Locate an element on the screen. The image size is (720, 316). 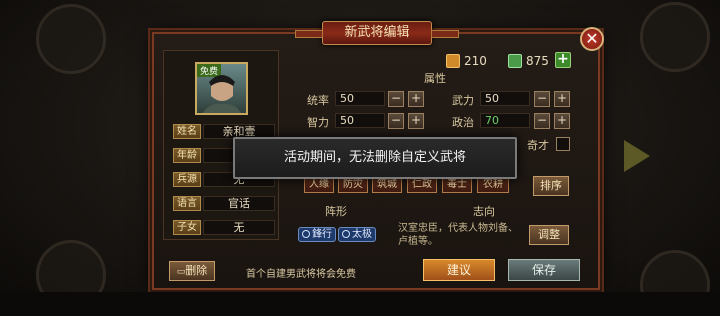
trash-icon: ▭ is located at coordinates (181, 272).